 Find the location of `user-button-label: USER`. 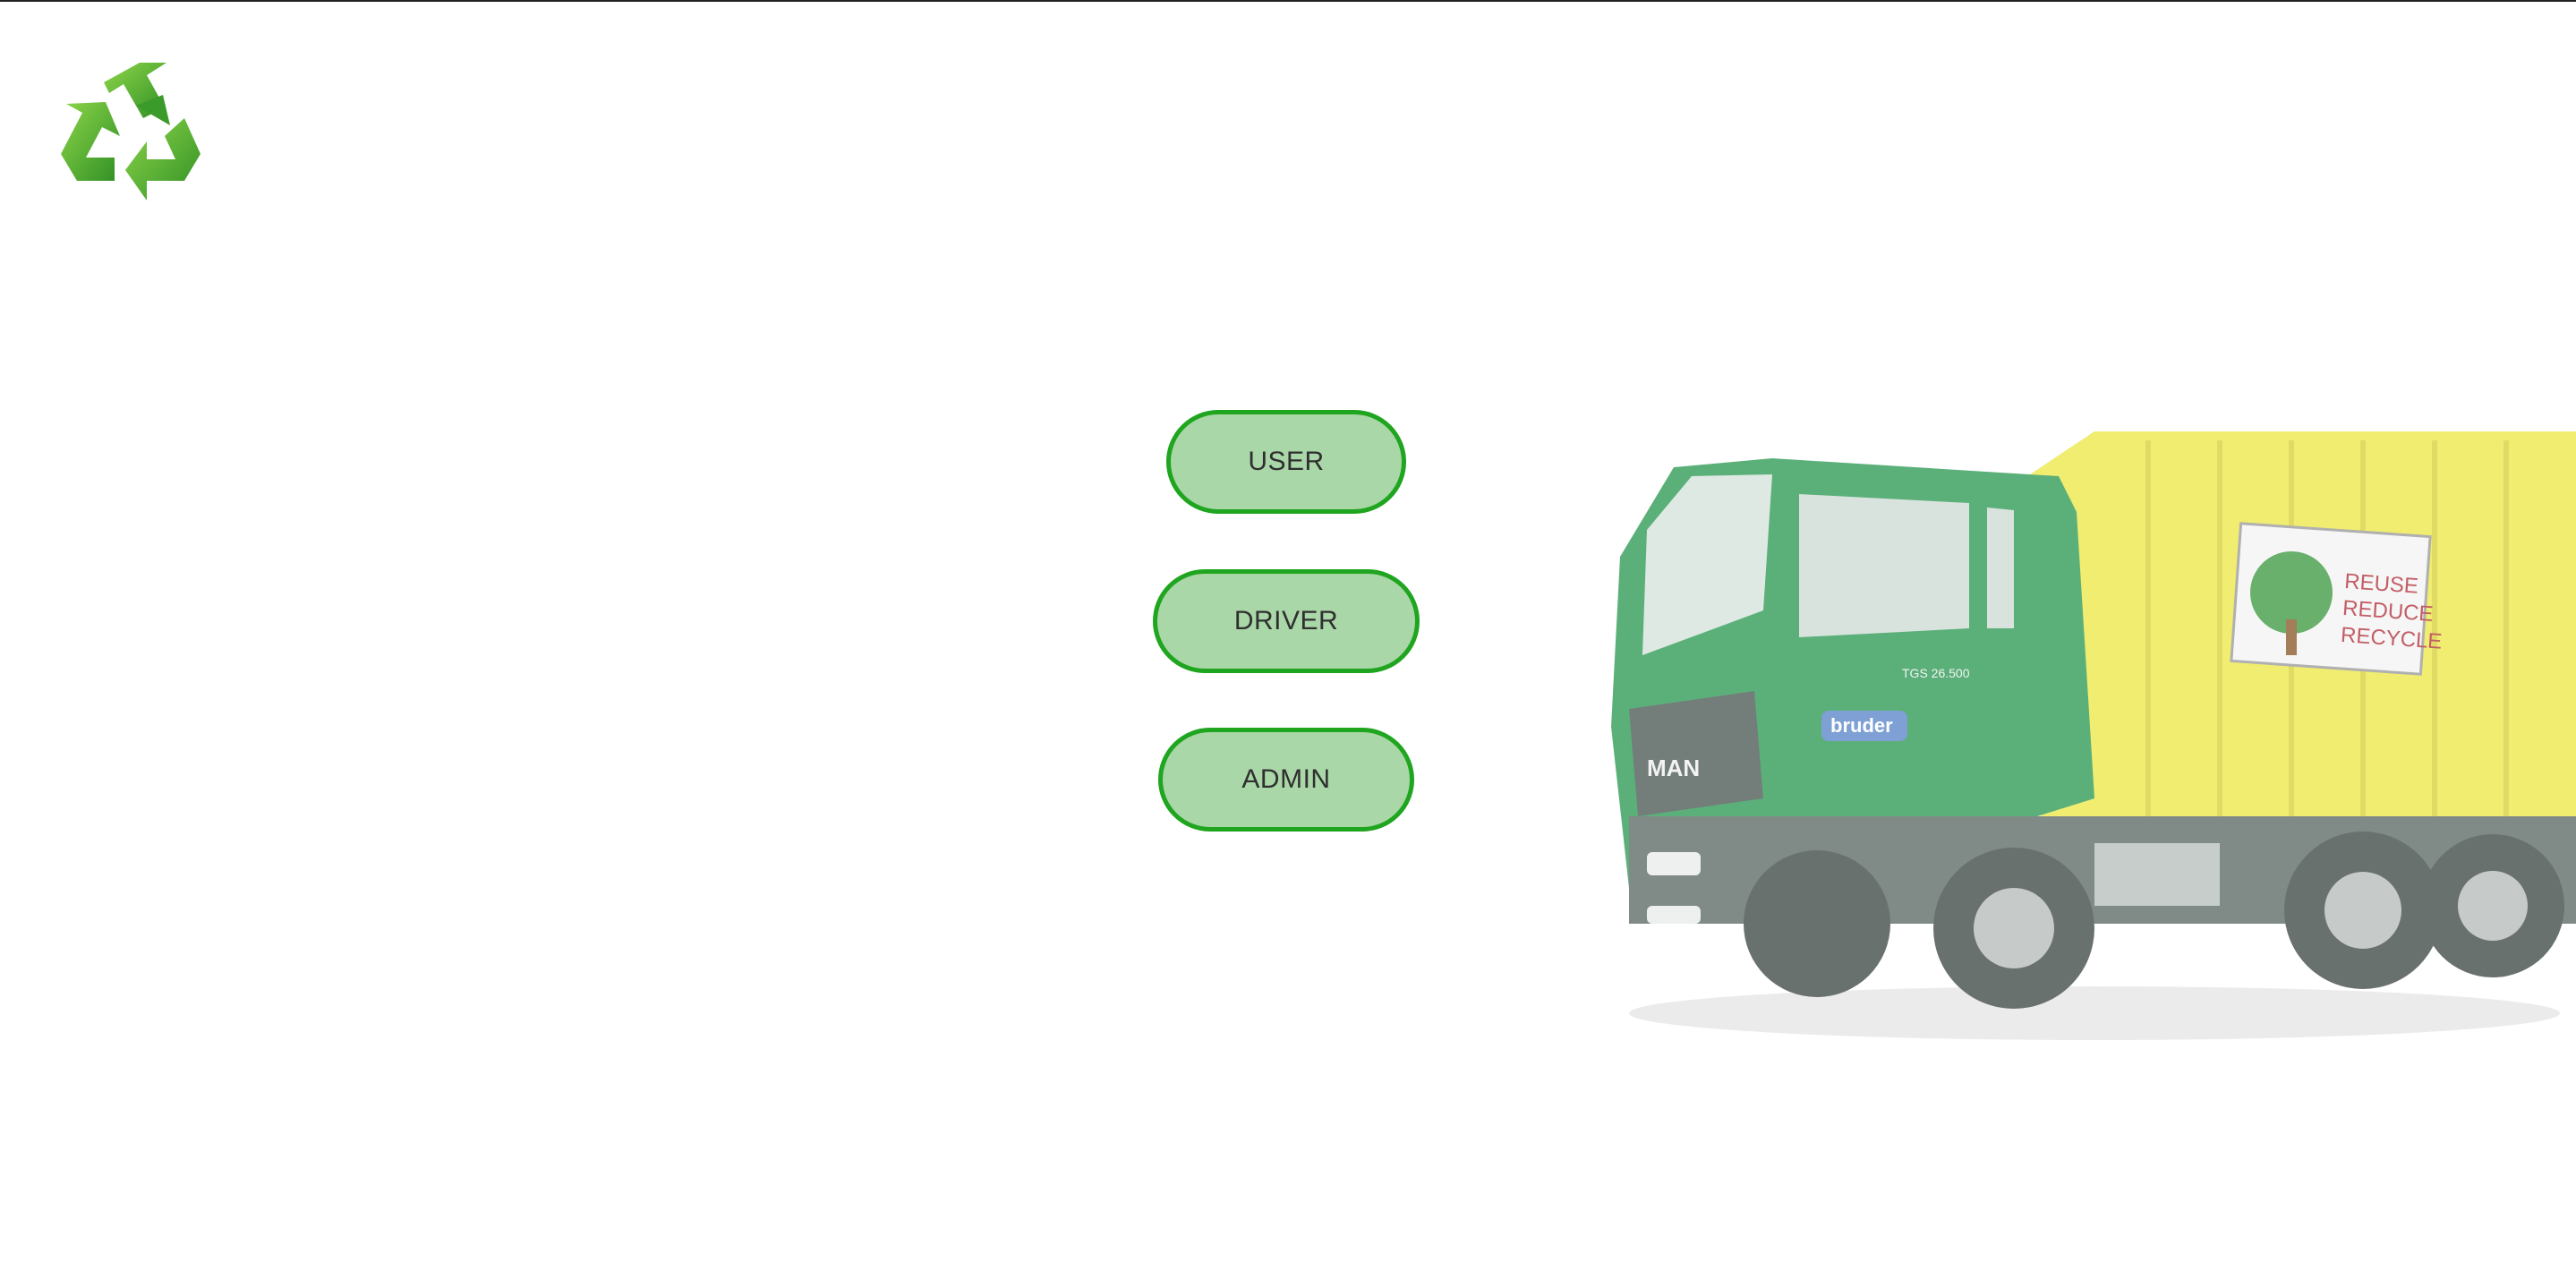

user-button-label: USER is located at coordinates (1286, 461).